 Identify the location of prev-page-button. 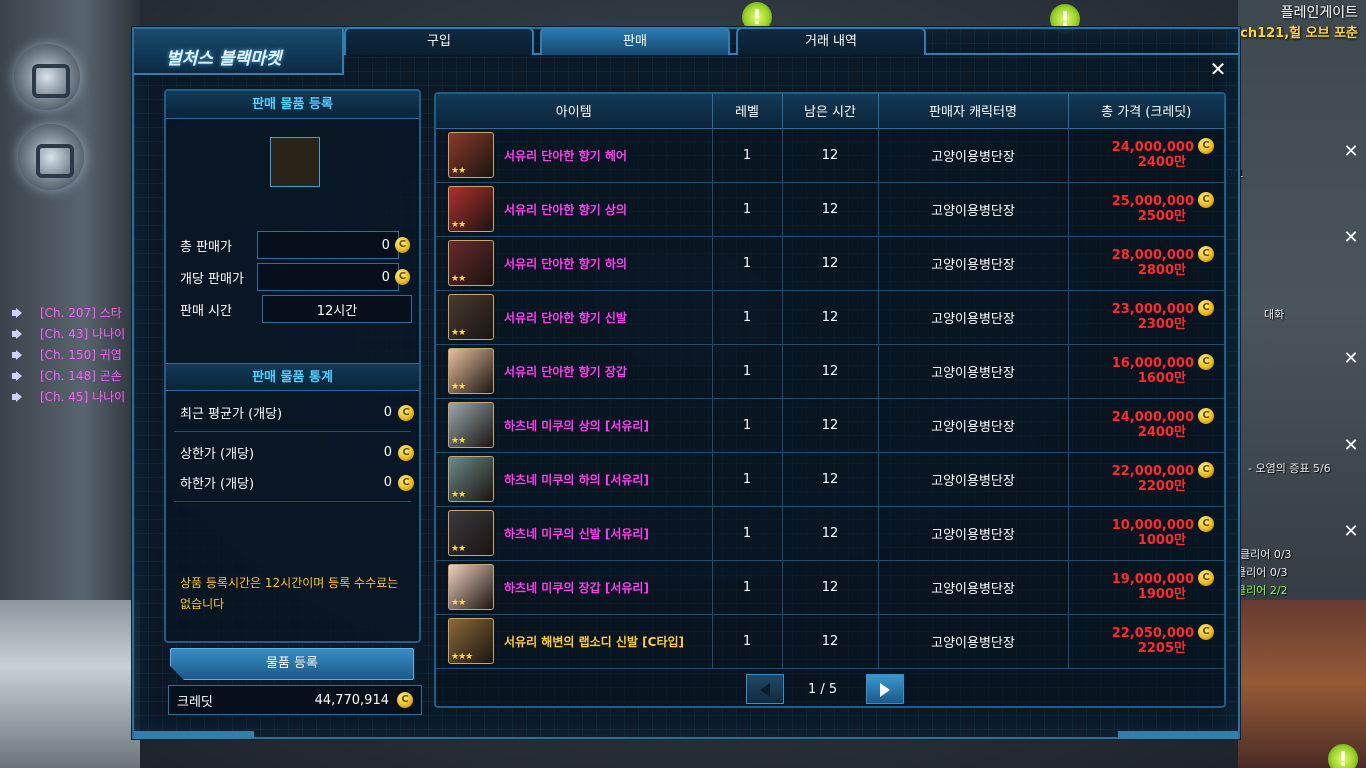
(765, 689).